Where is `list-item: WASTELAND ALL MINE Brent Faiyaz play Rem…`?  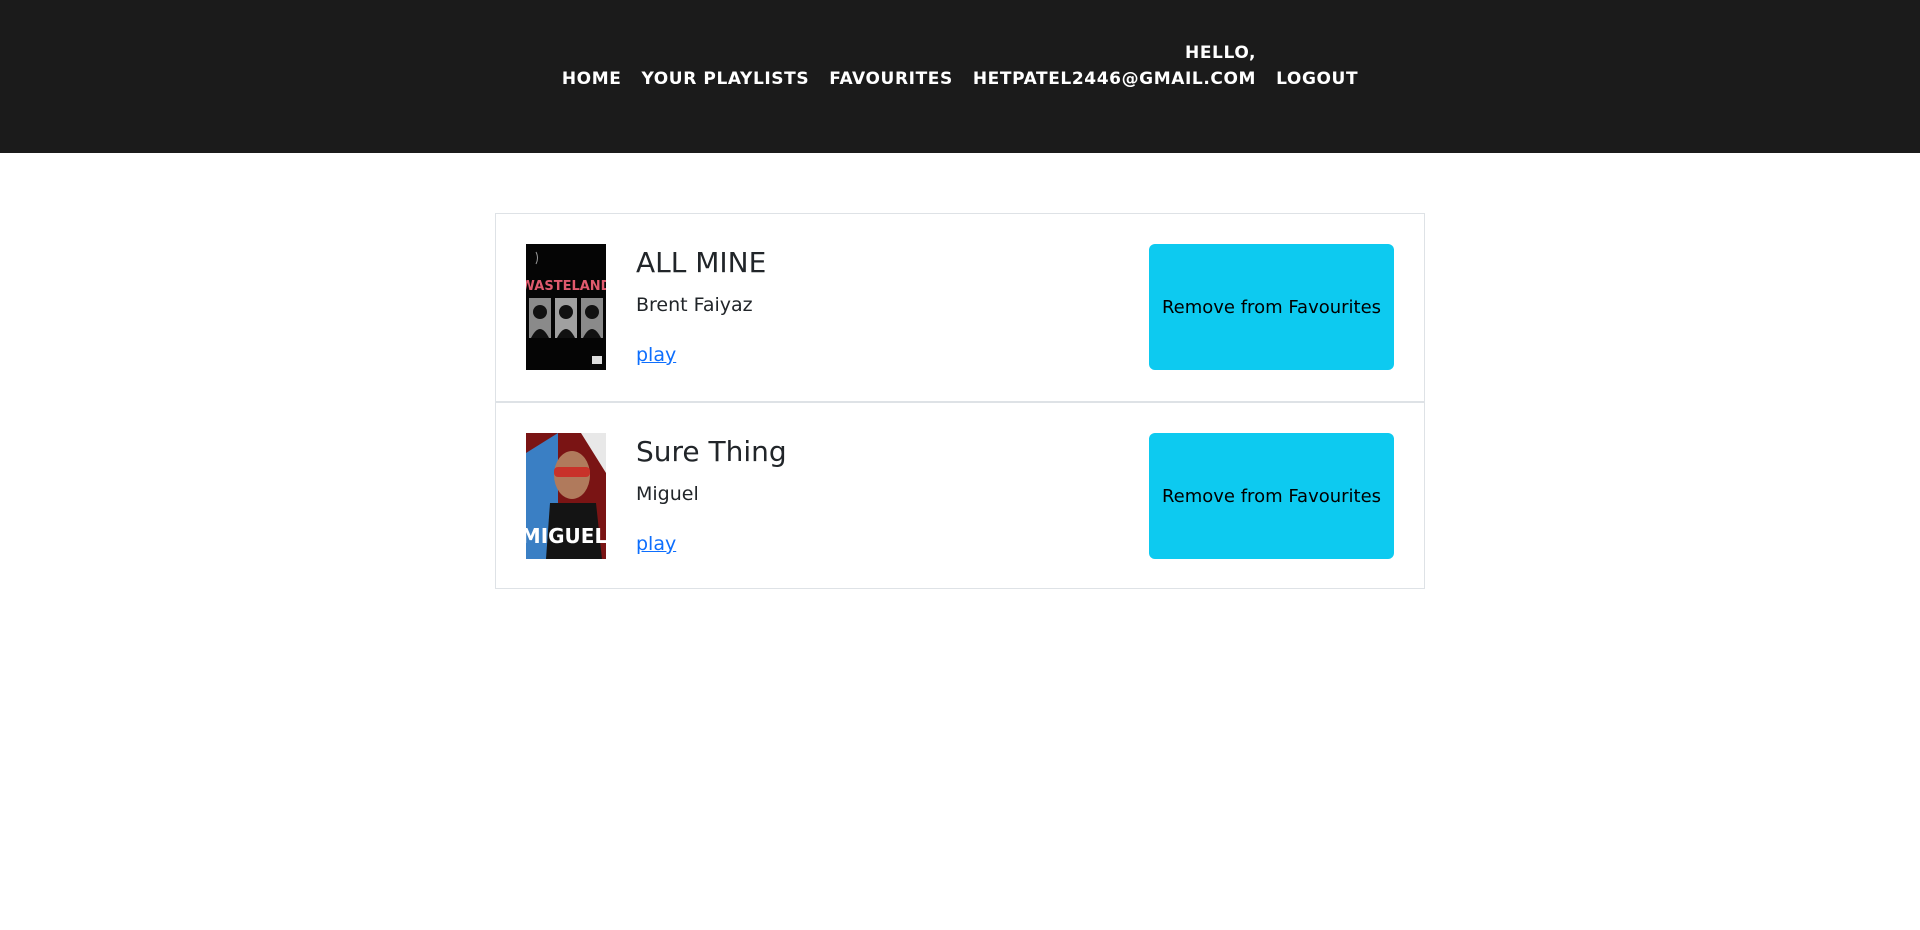 list-item: WASTELAND ALL MINE Brent Faiyaz play Rem… is located at coordinates (960, 307).